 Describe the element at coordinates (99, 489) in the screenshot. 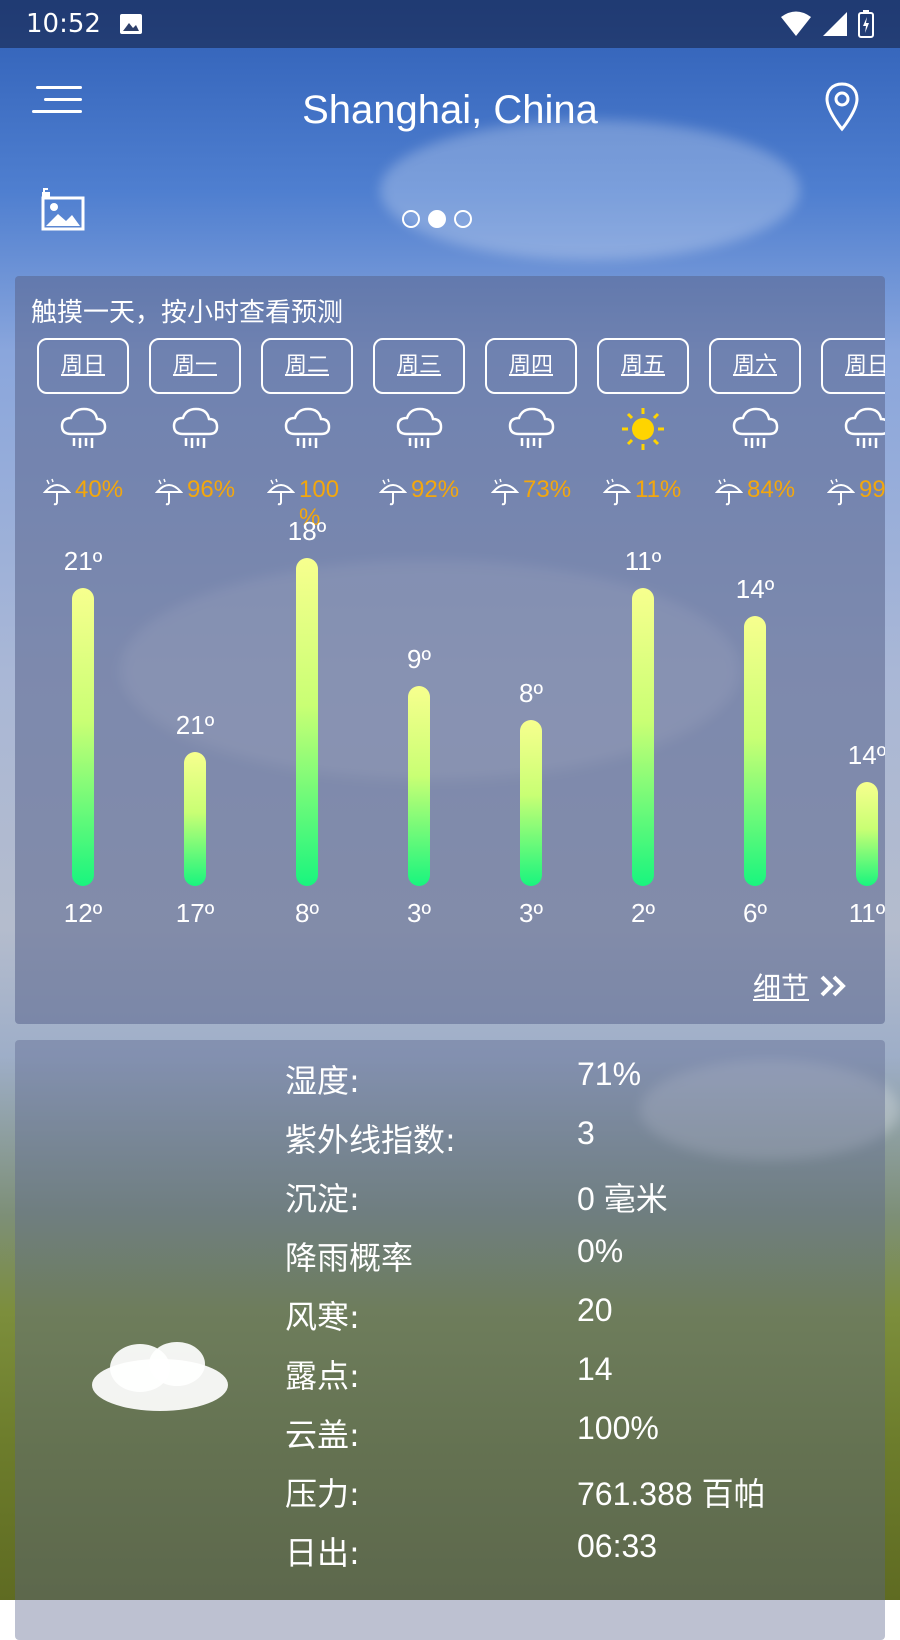

I see `precip-chance-value: 40%` at that location.